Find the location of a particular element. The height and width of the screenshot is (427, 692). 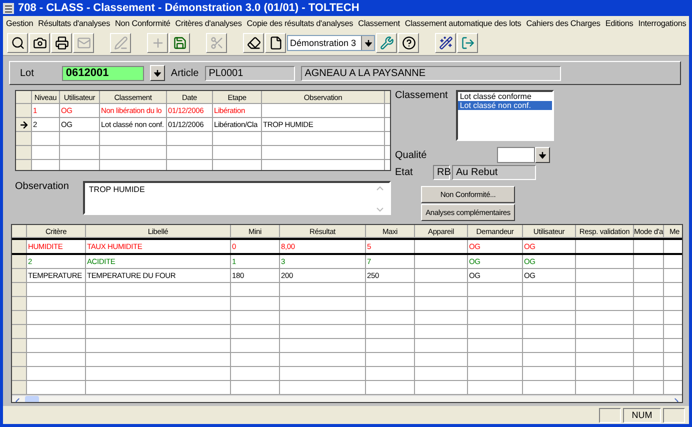

menu-item: Résultats d'analyses is located at coordinates (74, 23).